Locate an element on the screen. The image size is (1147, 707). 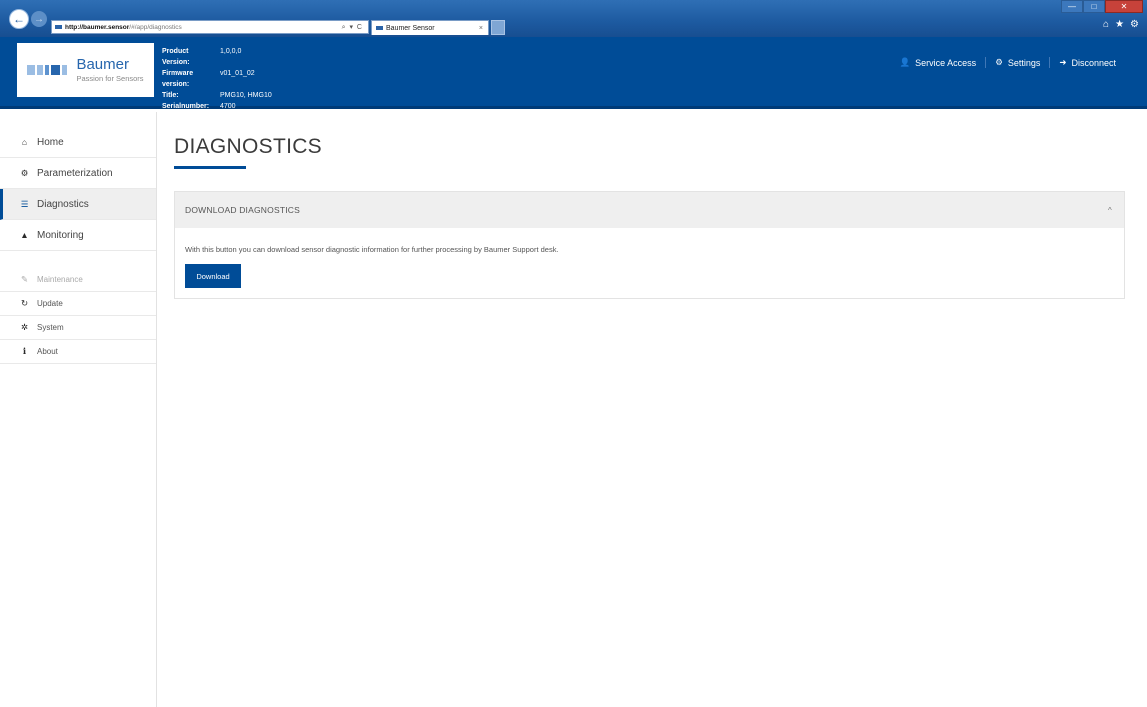
info-value: 4700 is located at coordinates (228, 106).